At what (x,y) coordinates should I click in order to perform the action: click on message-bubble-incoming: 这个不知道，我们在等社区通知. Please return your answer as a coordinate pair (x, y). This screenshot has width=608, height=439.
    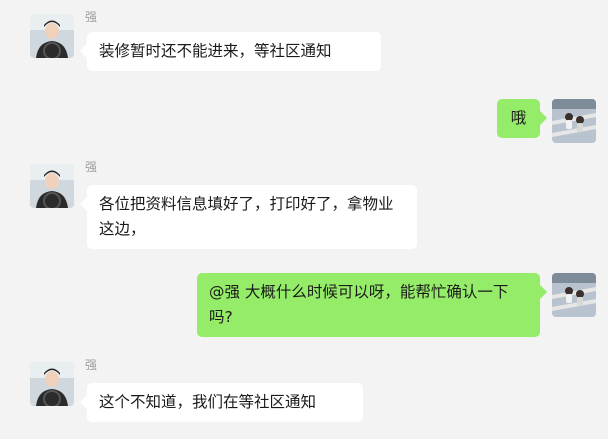
    Looking at the image, I should click on (225, 402).